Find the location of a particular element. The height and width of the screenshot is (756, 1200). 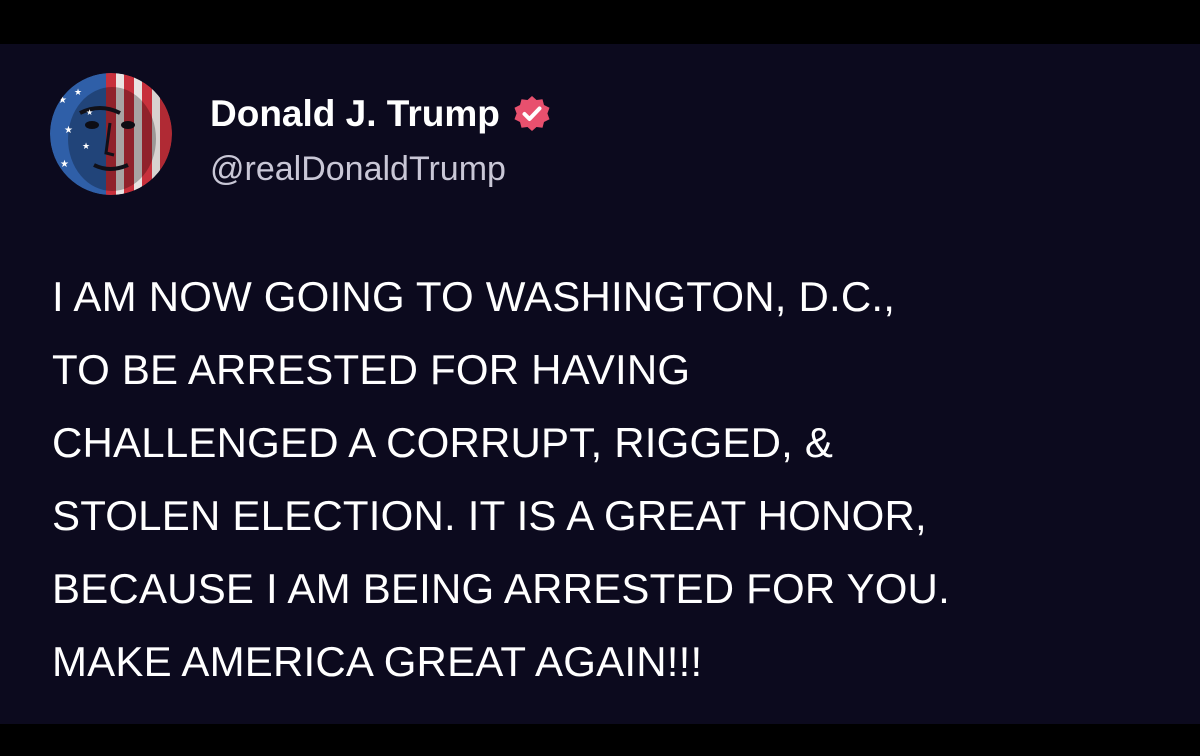

flag-face-avatar-icon: ★ ★ ★ ★ ★ ★ is located at coordinates (111, 134).